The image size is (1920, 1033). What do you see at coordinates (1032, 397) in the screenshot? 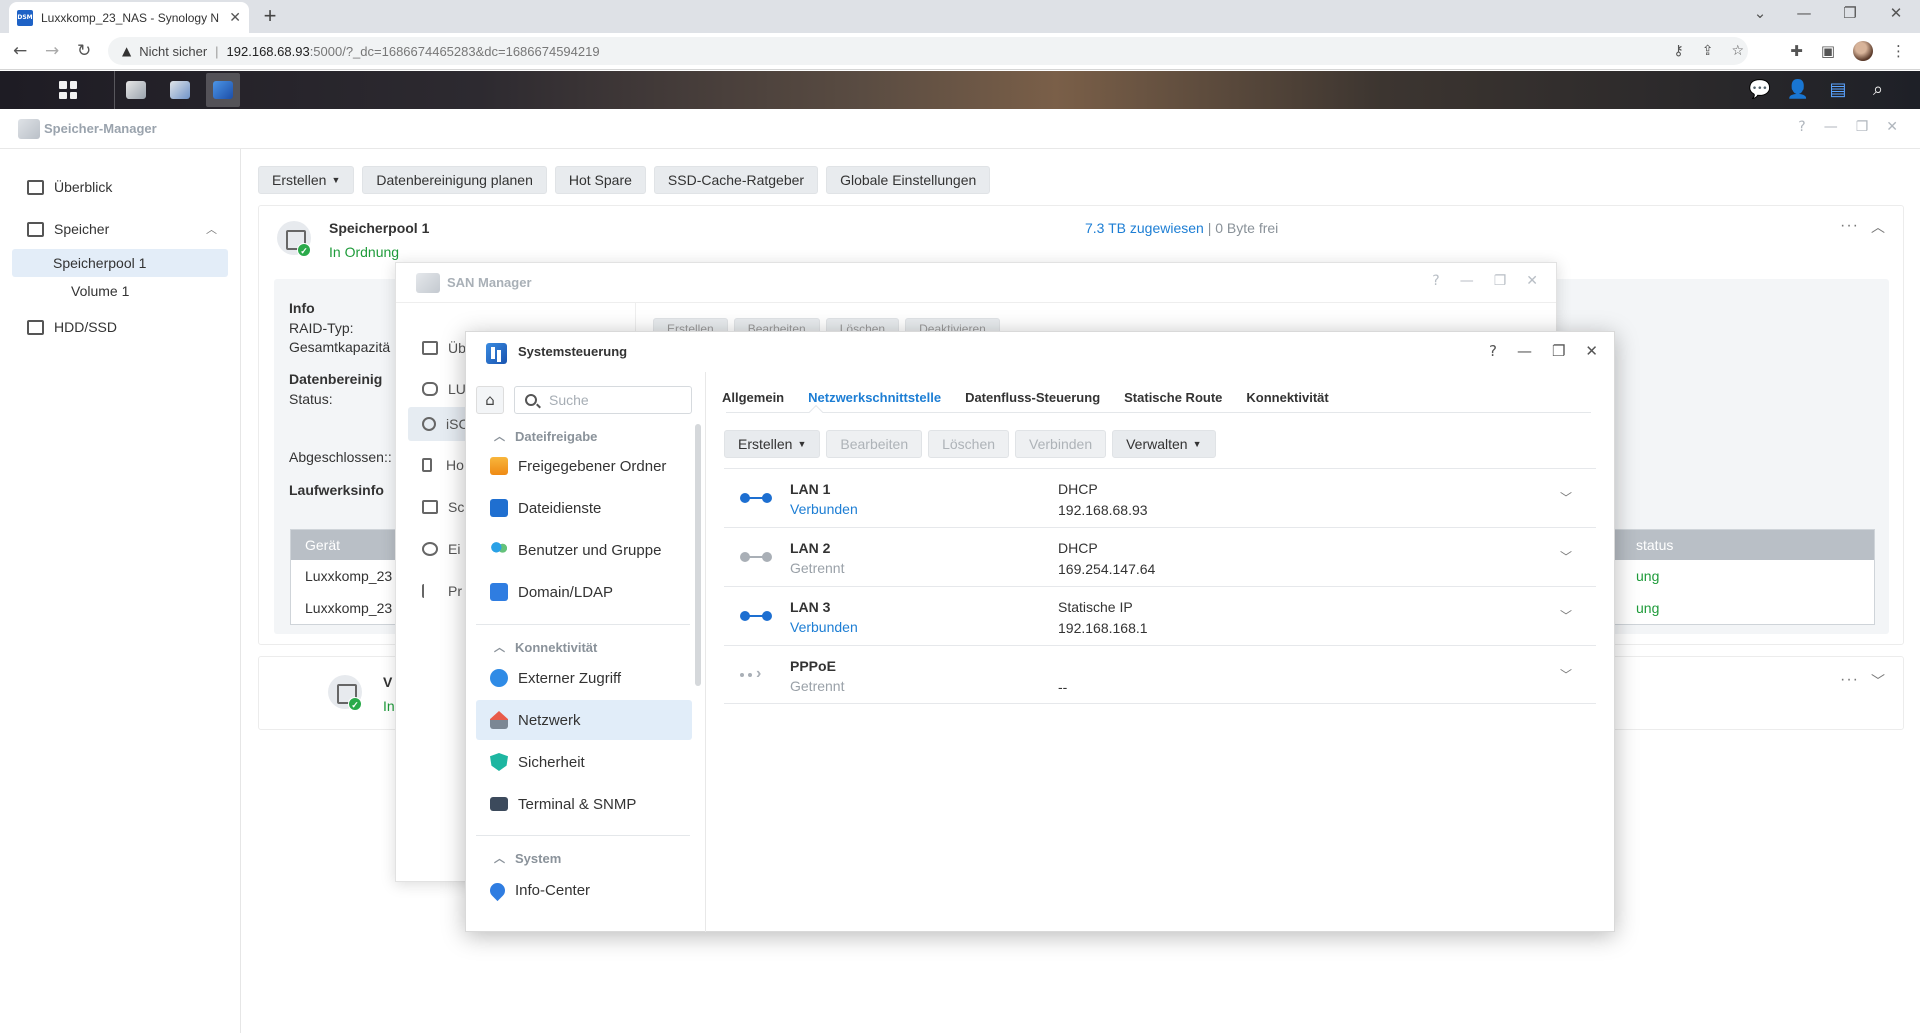
I see `tab-traffic-control: Datenfluss-Steuerung` at bounding box center [1032, 397].